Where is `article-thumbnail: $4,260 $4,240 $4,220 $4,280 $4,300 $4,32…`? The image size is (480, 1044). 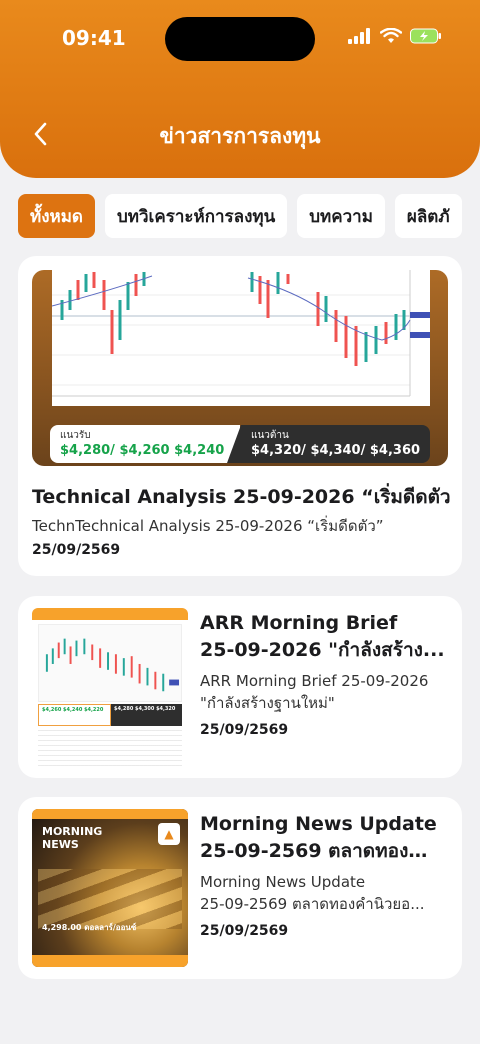
article-thumbnail: $4,260 $4,240 $4,220 $4,280 $4,300 $4,32… is located at coordinates (110, 687).